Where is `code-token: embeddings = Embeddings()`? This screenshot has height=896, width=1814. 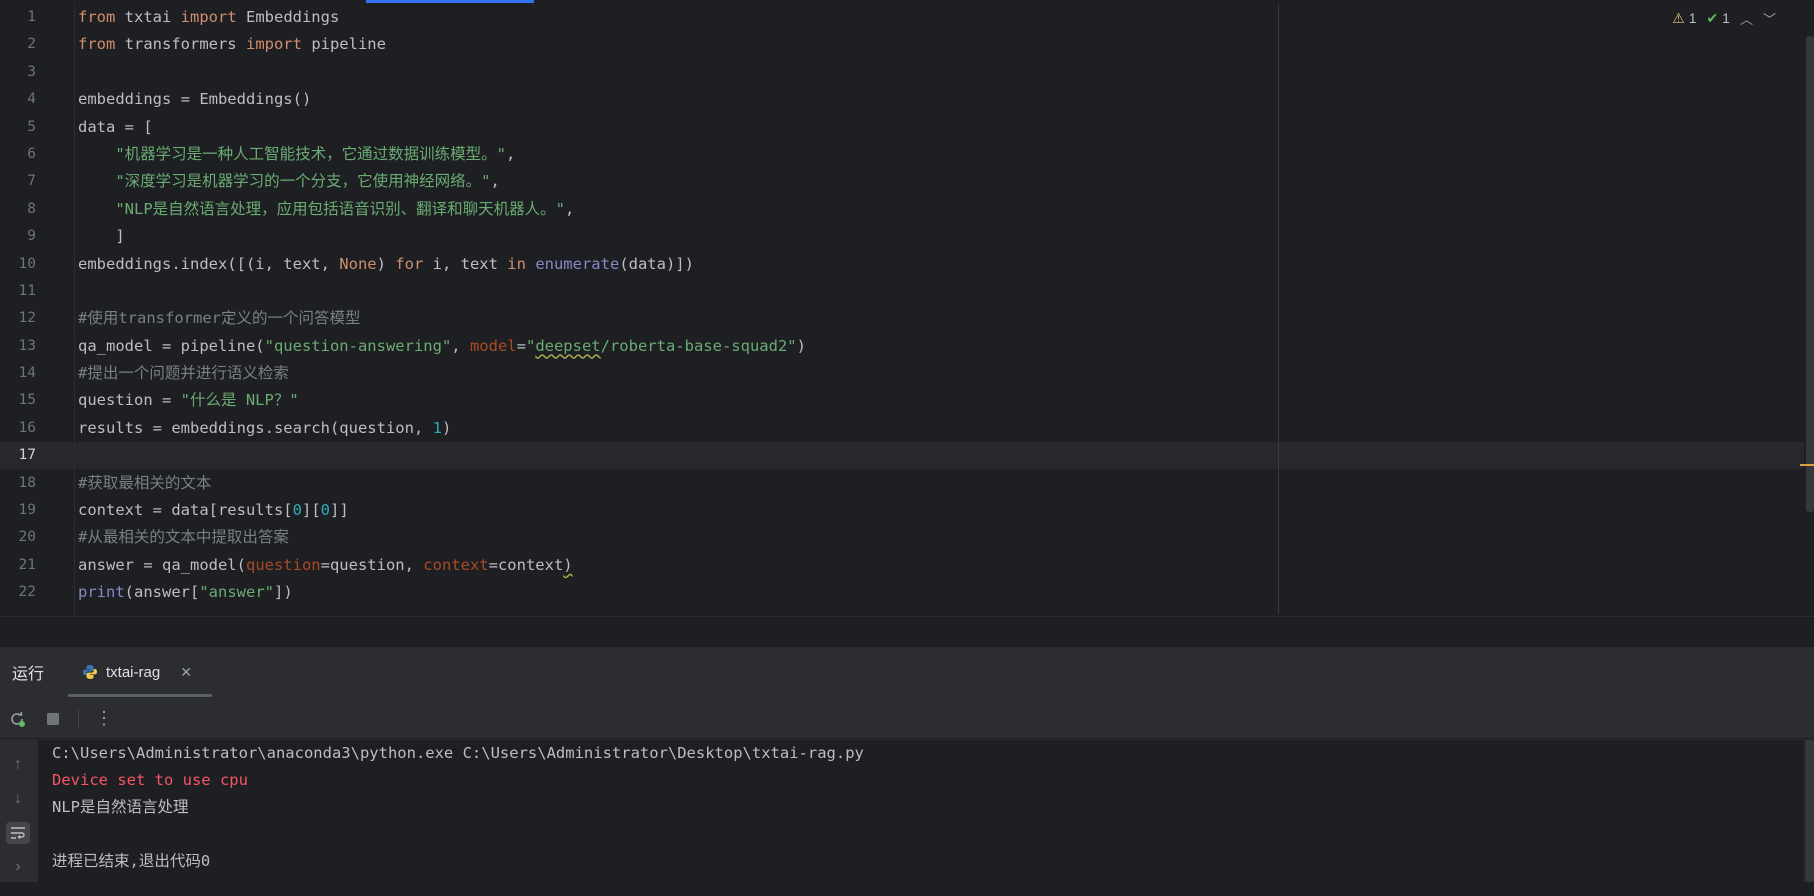 code-token: embeddings = Embeddings() is located at coordinates (195, 99).